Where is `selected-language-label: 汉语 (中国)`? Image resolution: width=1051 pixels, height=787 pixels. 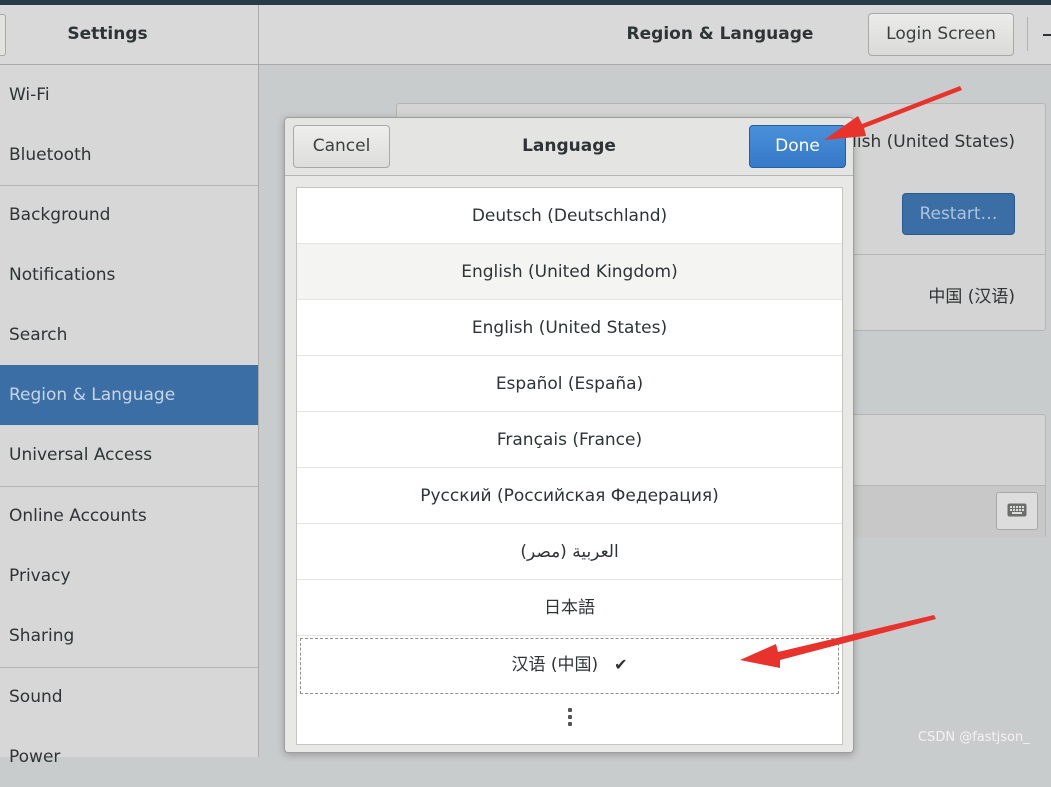
selected-language-label: 汉语 (中国) is located at coordinates (555, 665).